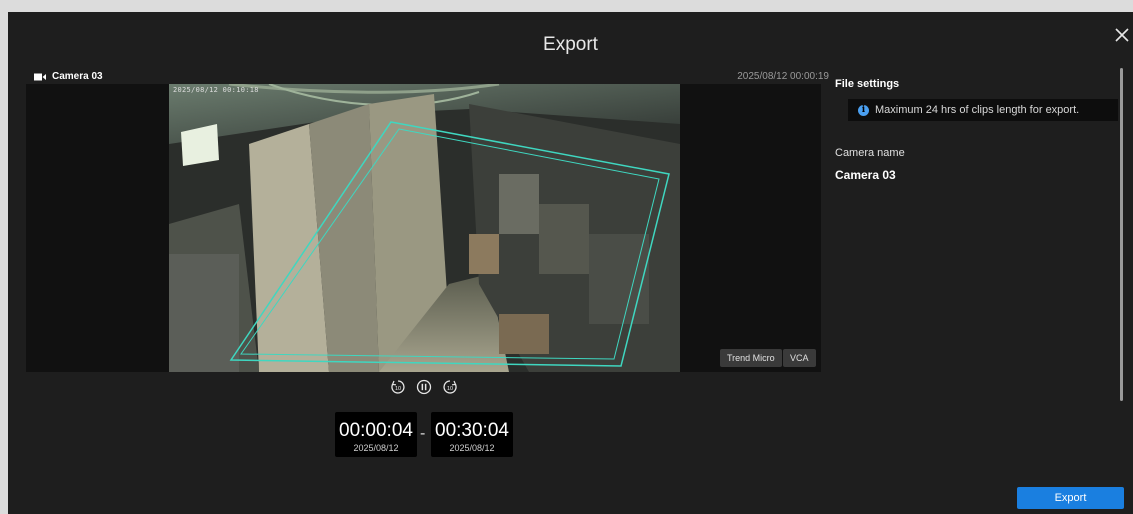 The image size is (1133, 514). Describe the element at coordinates (867, 84) in the screenshot. I see `file-settings-title: File settings` at that location.